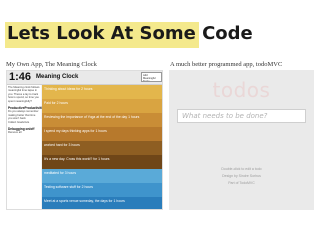  What do you see at coordinates (102, 190) in the screenshot?
I see `activity-bar: Testing software stuff for 2 hours` at bounding box center [102, 190].